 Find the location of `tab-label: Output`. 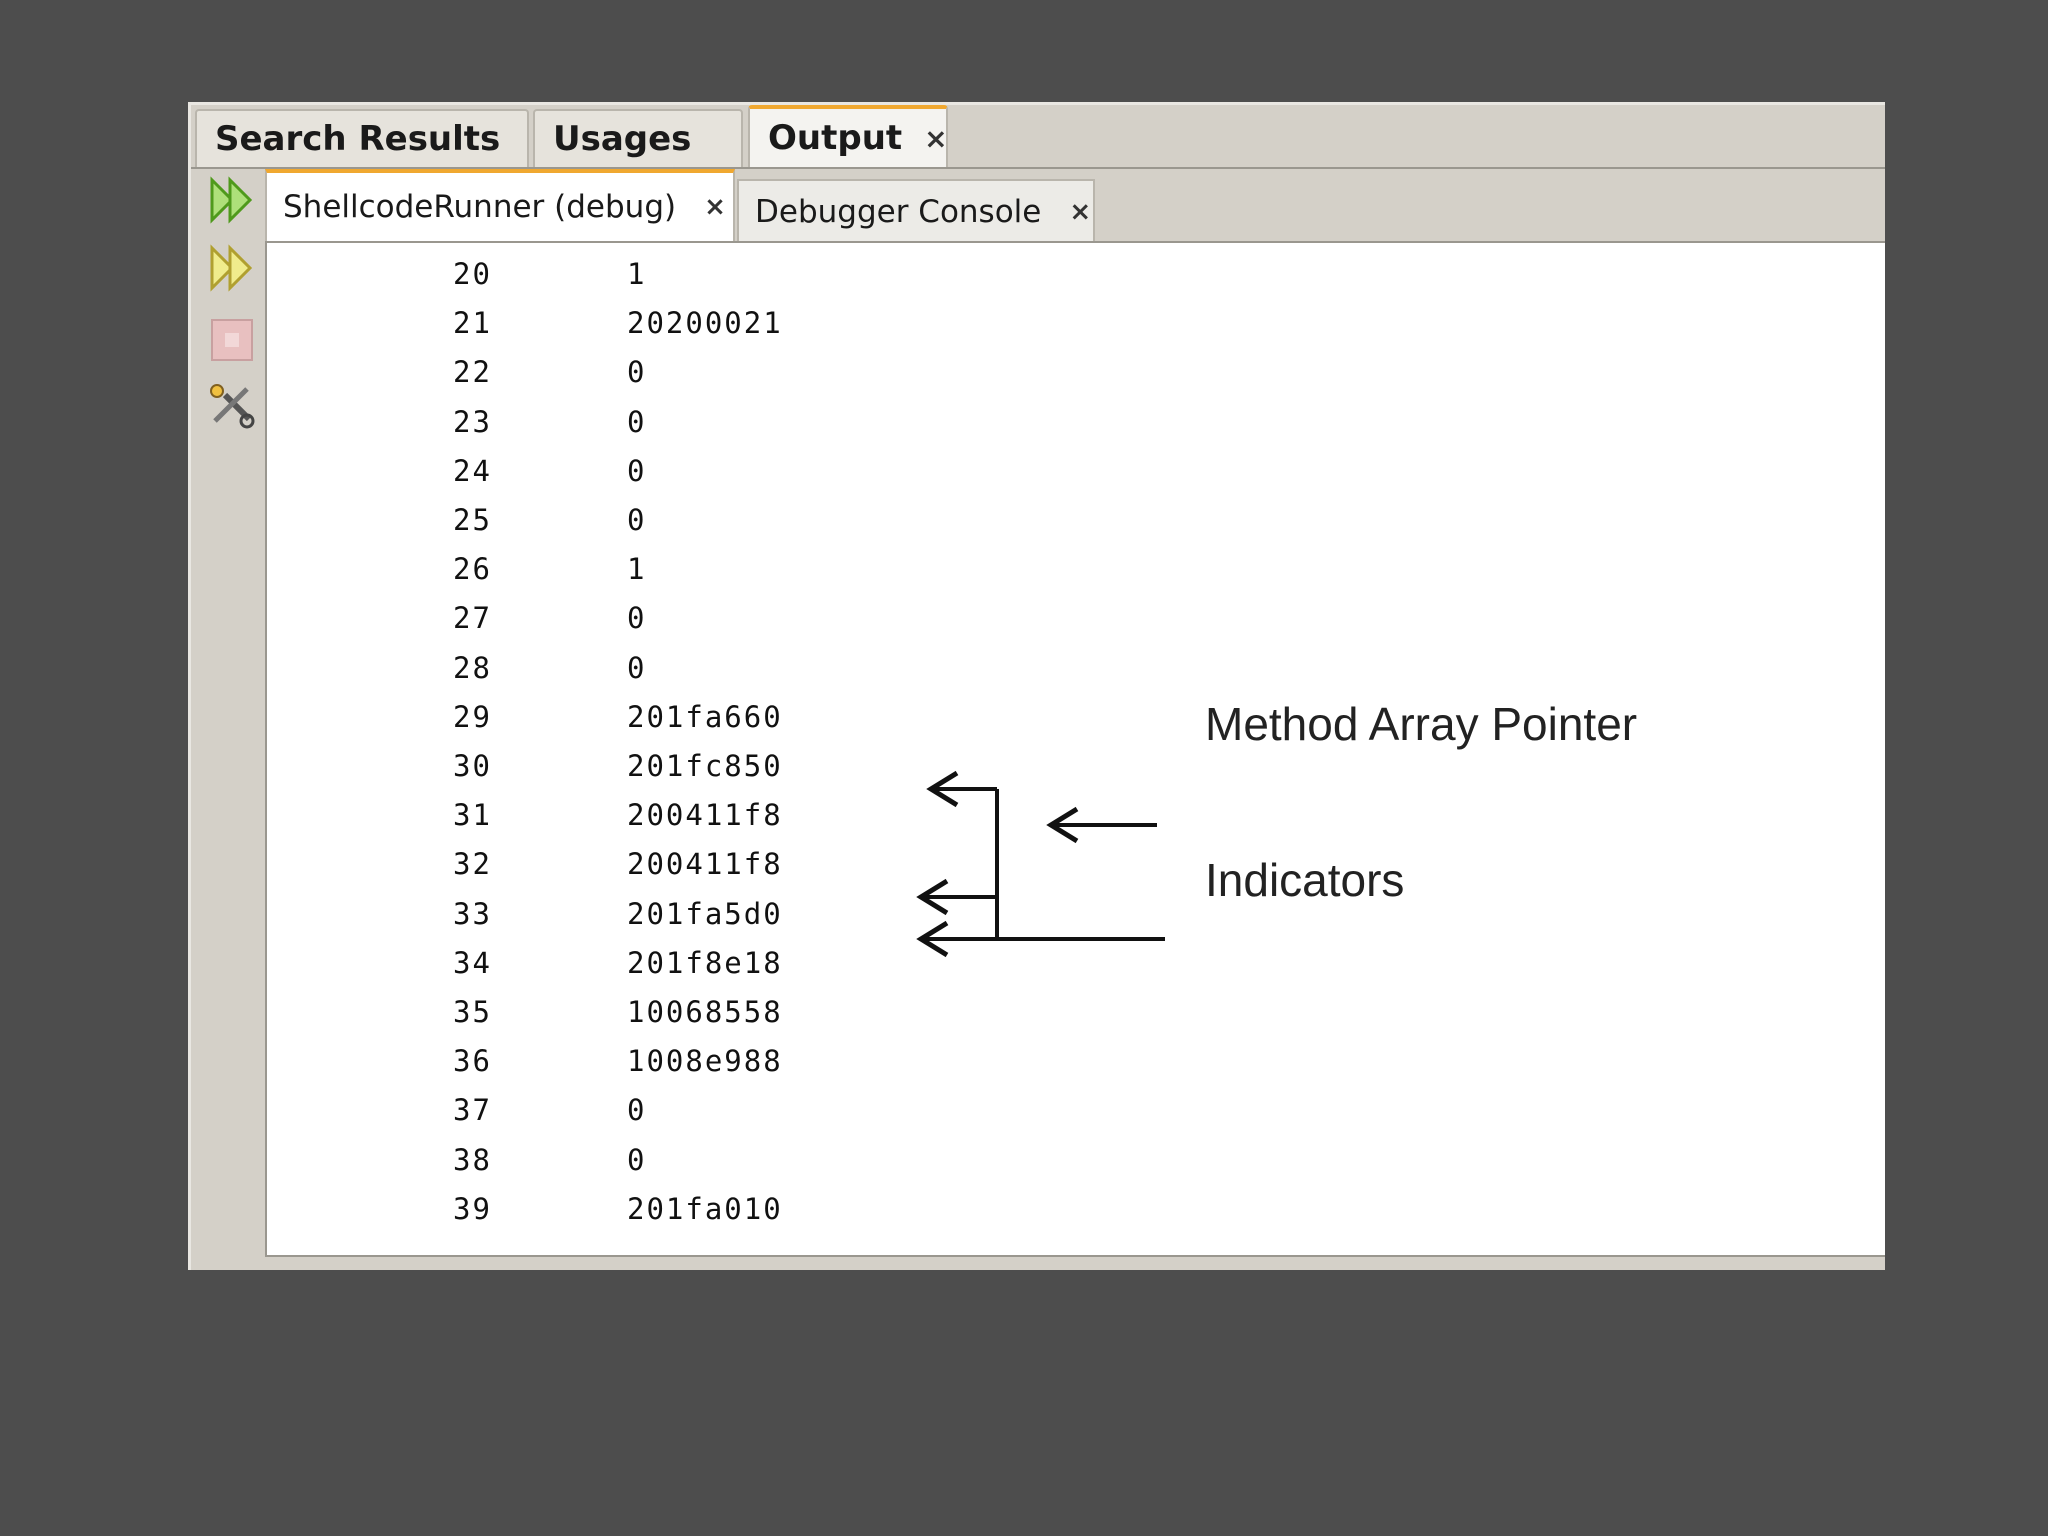

tab-label: Output is located at coordinates (835, 138).